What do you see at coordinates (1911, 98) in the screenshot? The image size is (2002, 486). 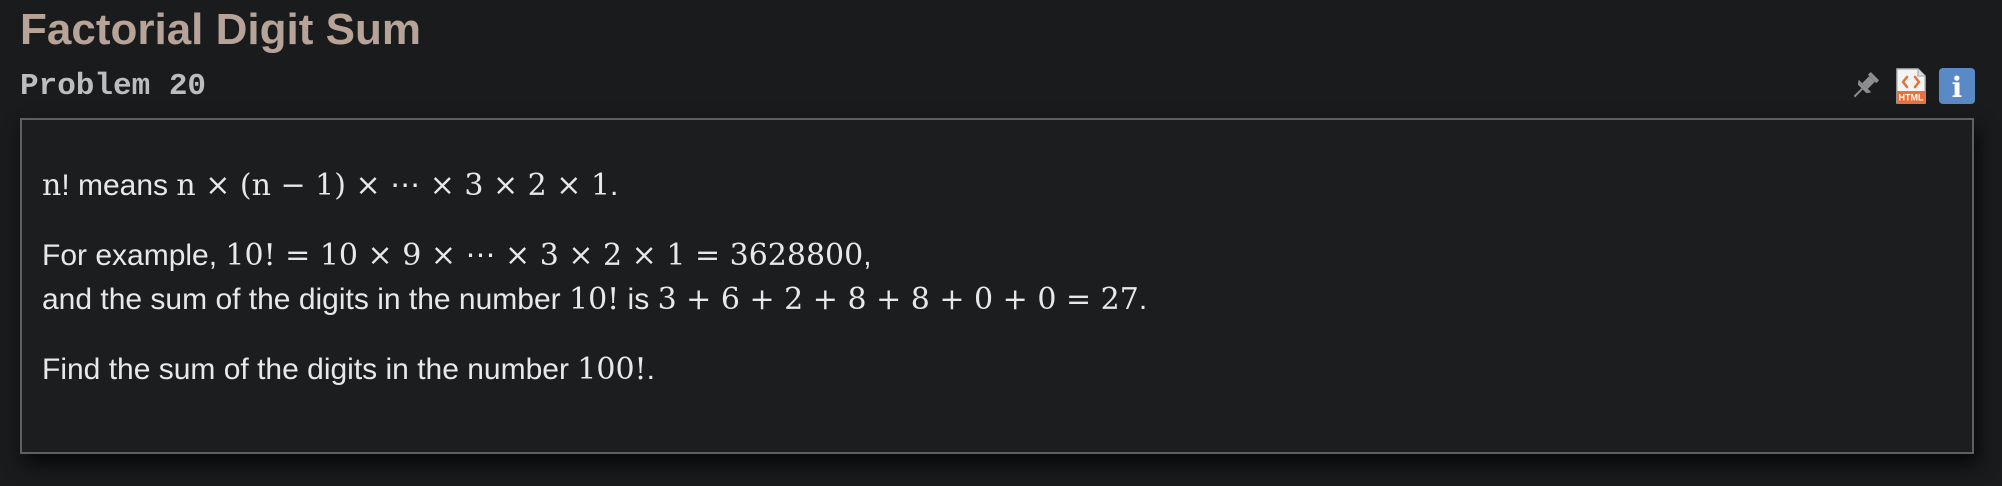 I see `html-icon-label: HTML` at bounding box center [1911, 98].